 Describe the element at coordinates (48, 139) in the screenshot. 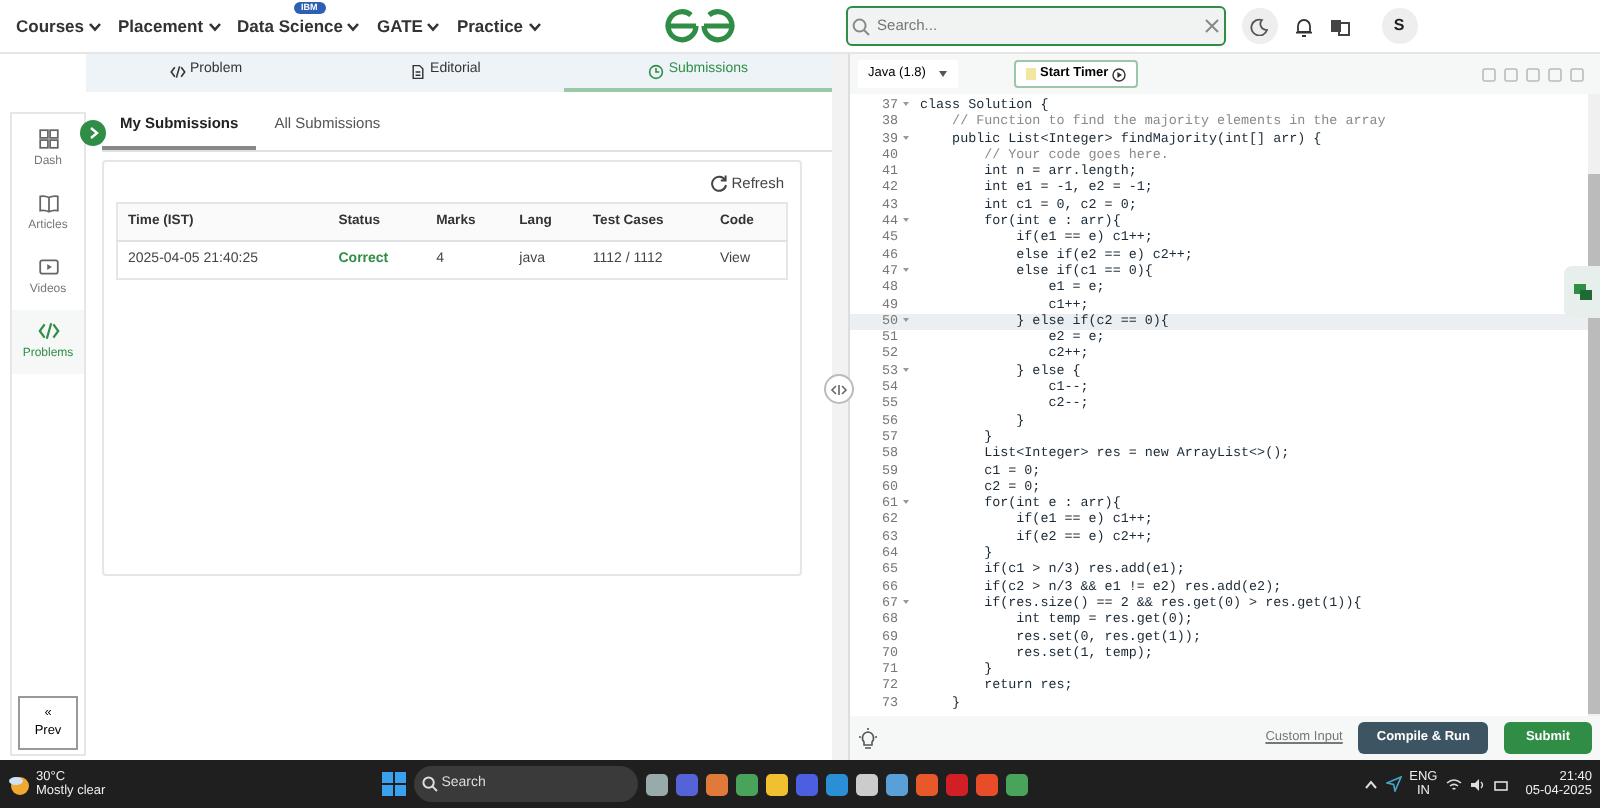

I see `grid-icon` at that location.